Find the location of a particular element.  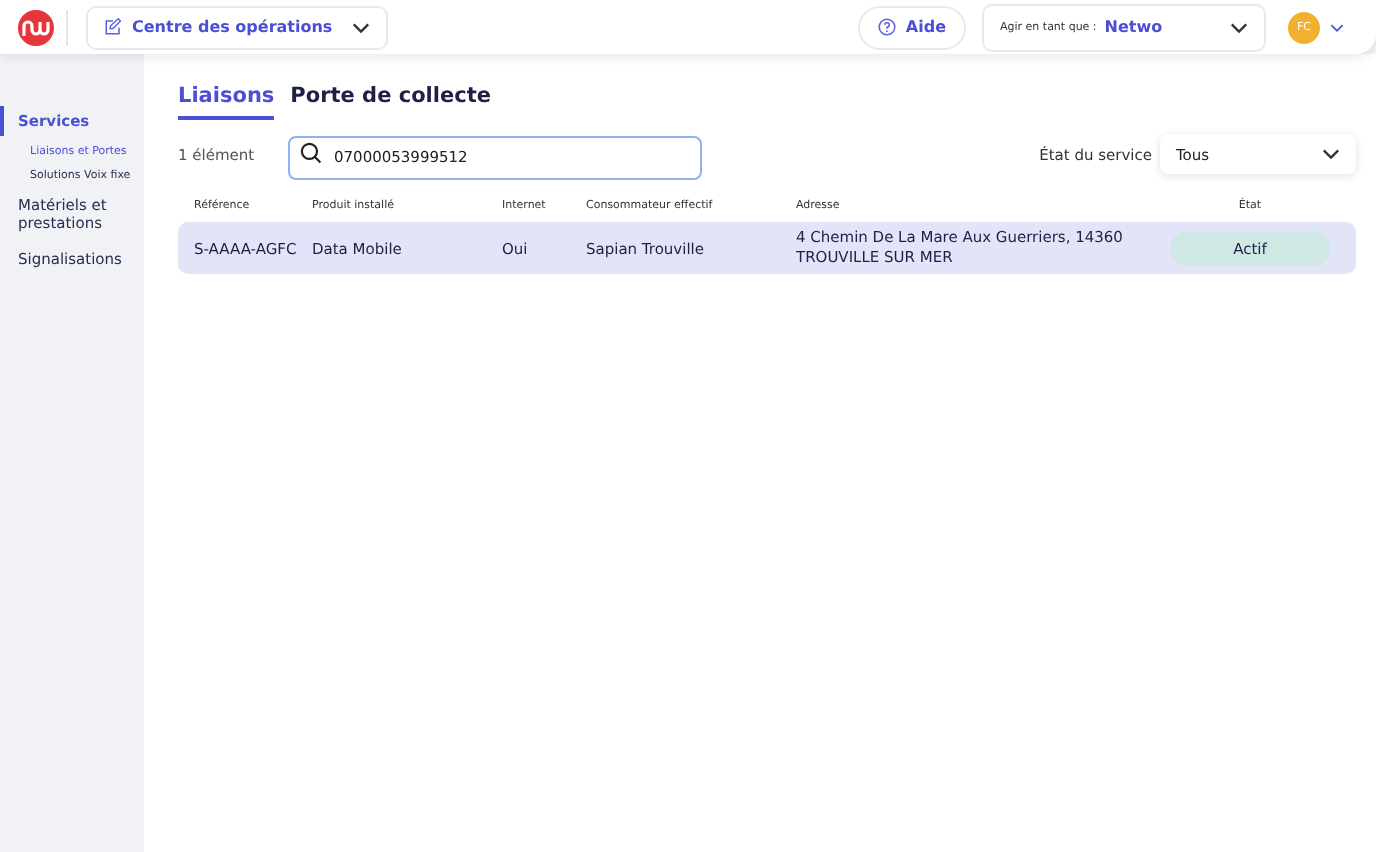

tab: Porte de collecte is located at coordinates (390, 102).